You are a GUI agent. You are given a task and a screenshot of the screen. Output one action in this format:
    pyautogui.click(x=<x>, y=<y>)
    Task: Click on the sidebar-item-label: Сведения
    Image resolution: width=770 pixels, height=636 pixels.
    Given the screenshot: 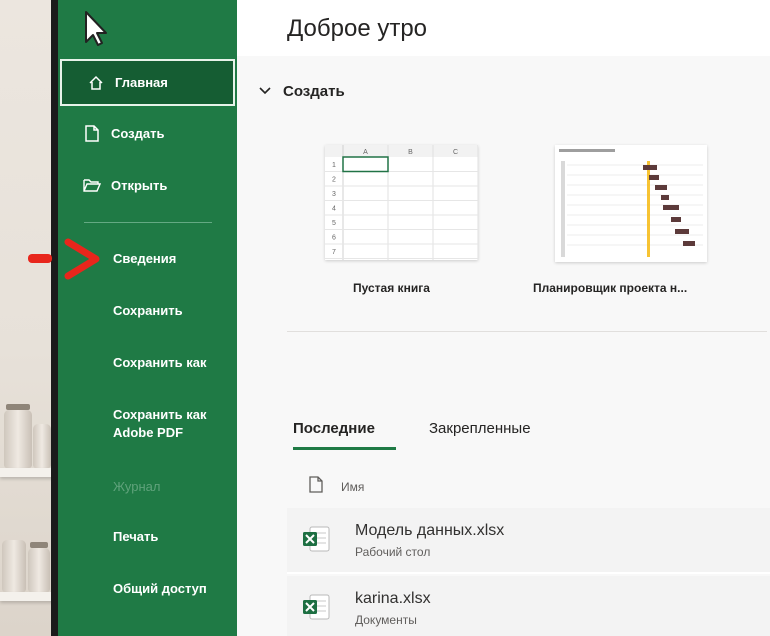 What is the action you would take?
    pyautogui.click(x=145, y=258)
    